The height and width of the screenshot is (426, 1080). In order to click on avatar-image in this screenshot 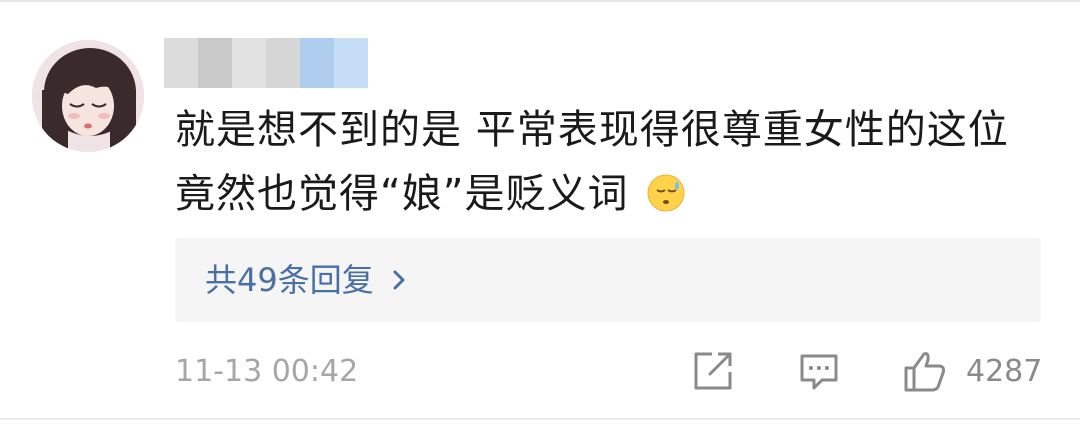, I will do `click(88, 96)`.